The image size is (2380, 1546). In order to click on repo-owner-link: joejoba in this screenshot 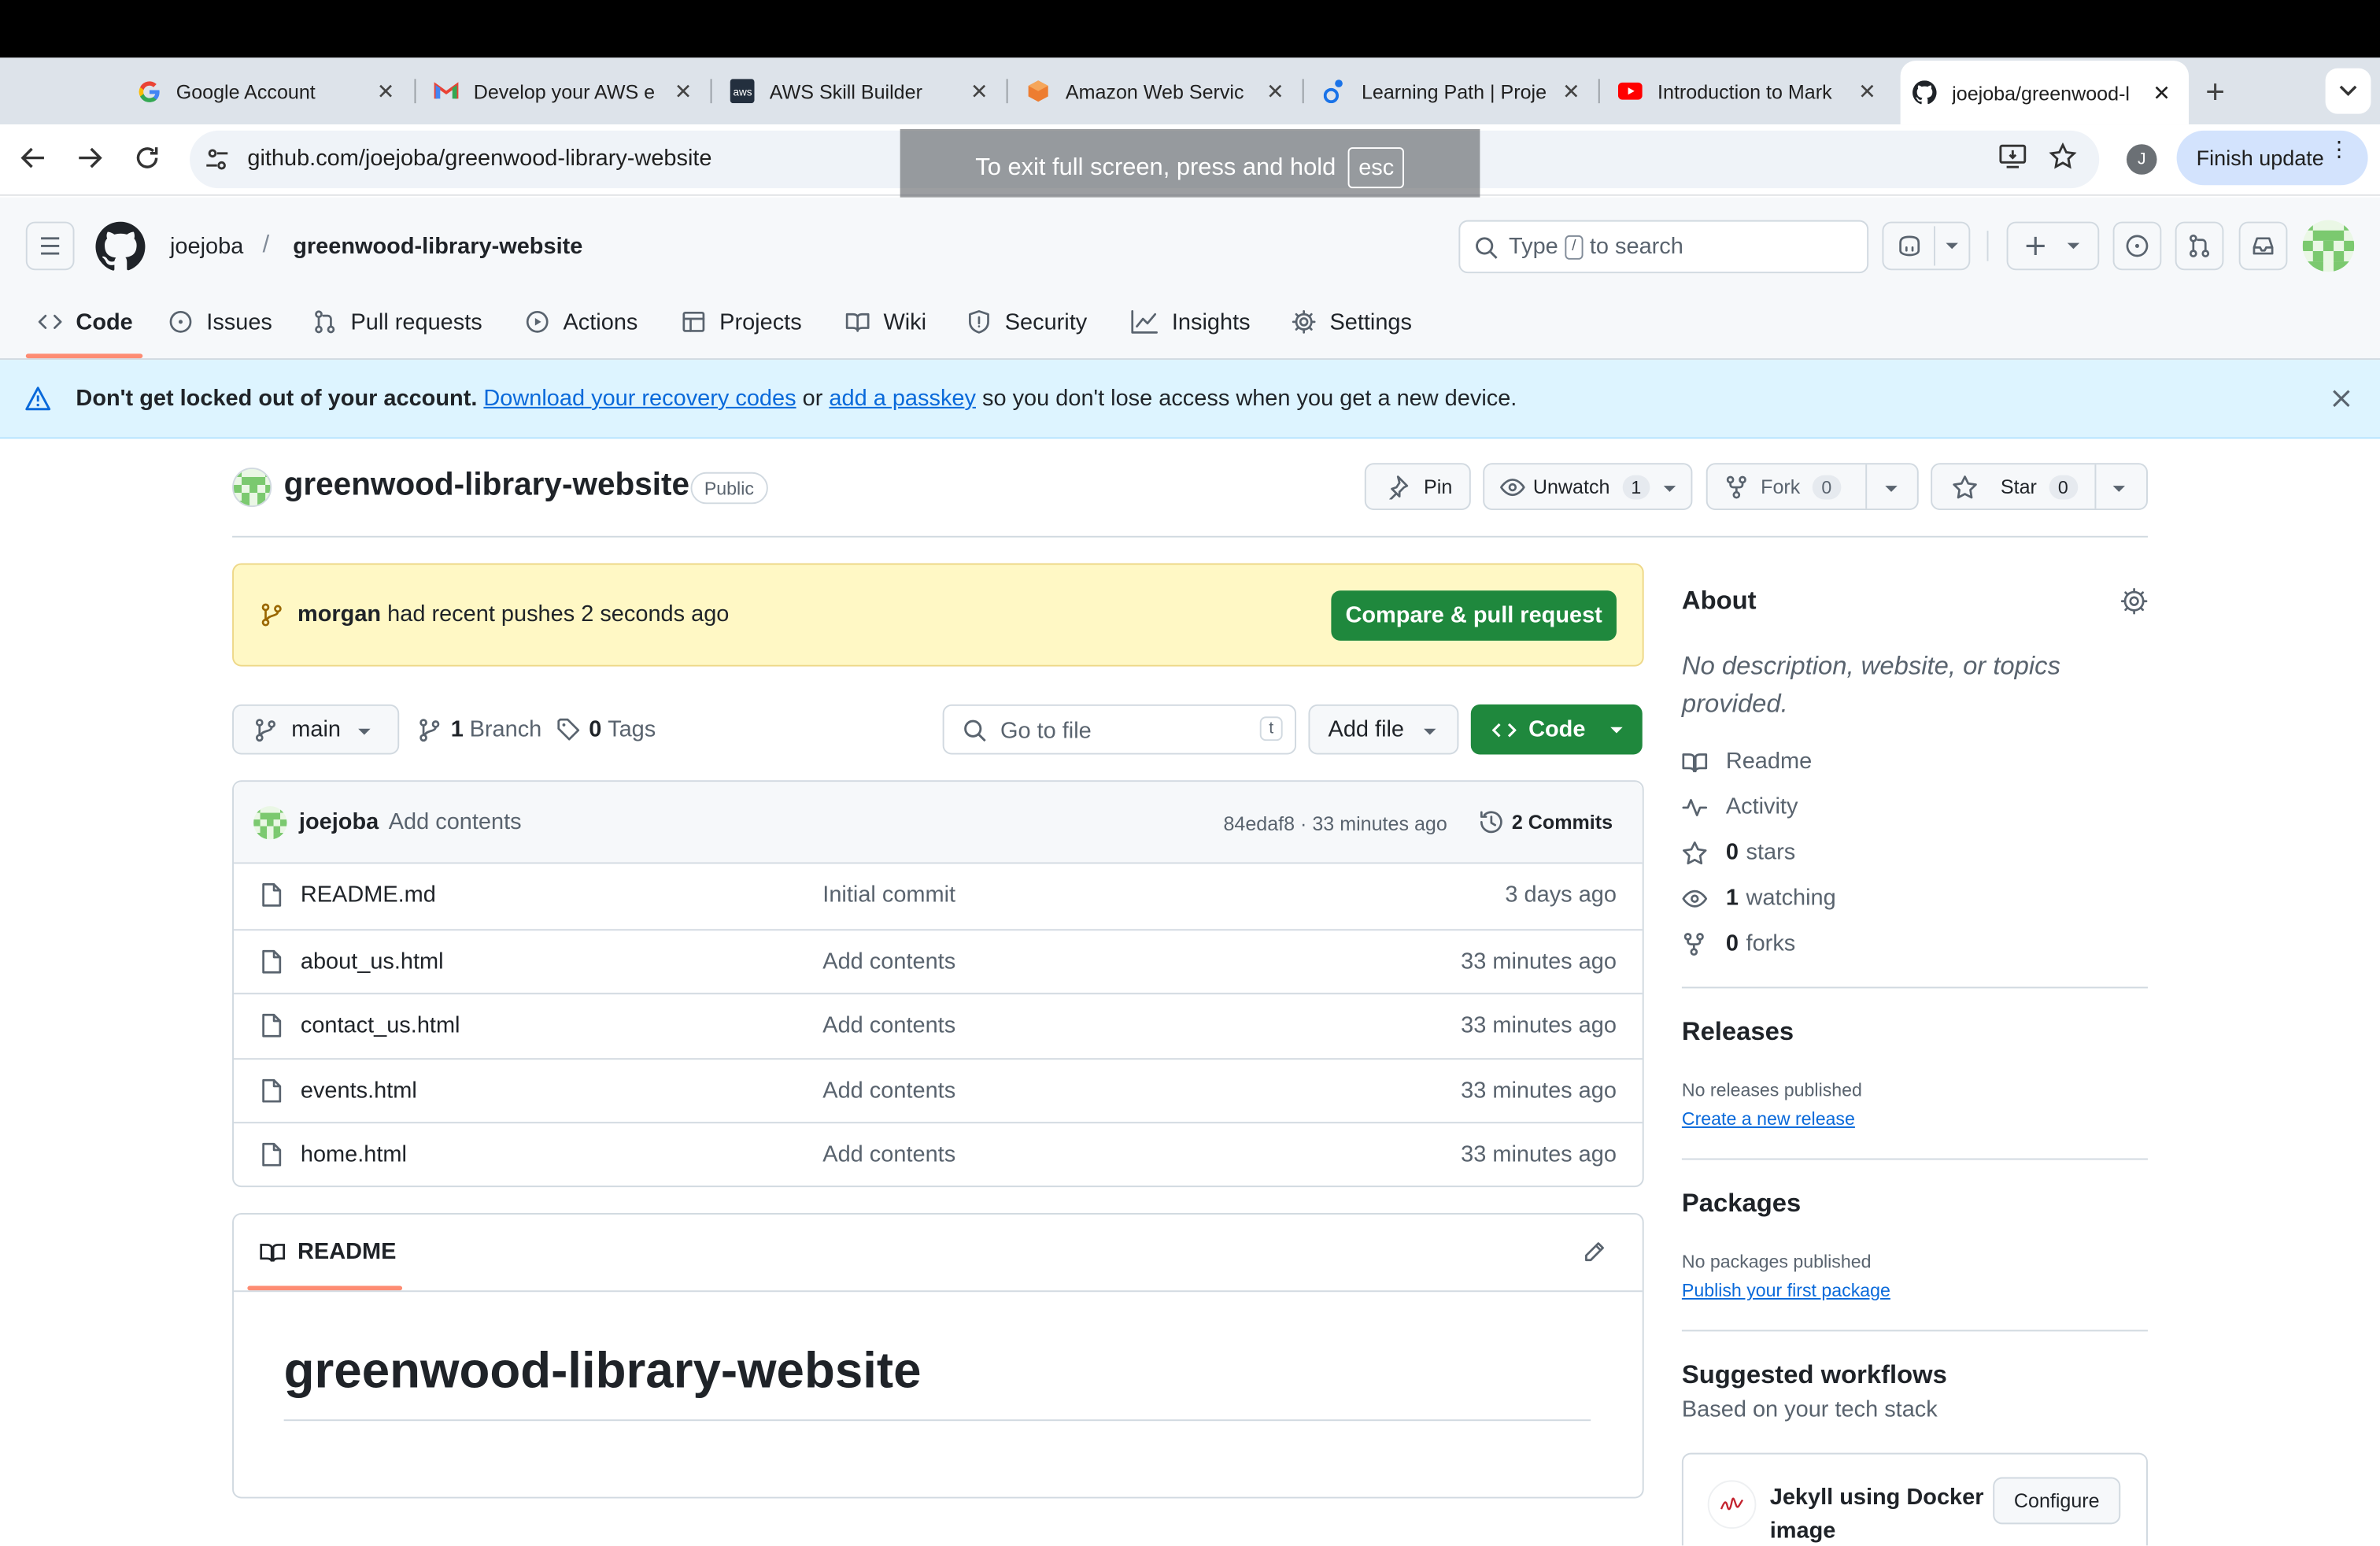, I will do `click(206, 247)`.